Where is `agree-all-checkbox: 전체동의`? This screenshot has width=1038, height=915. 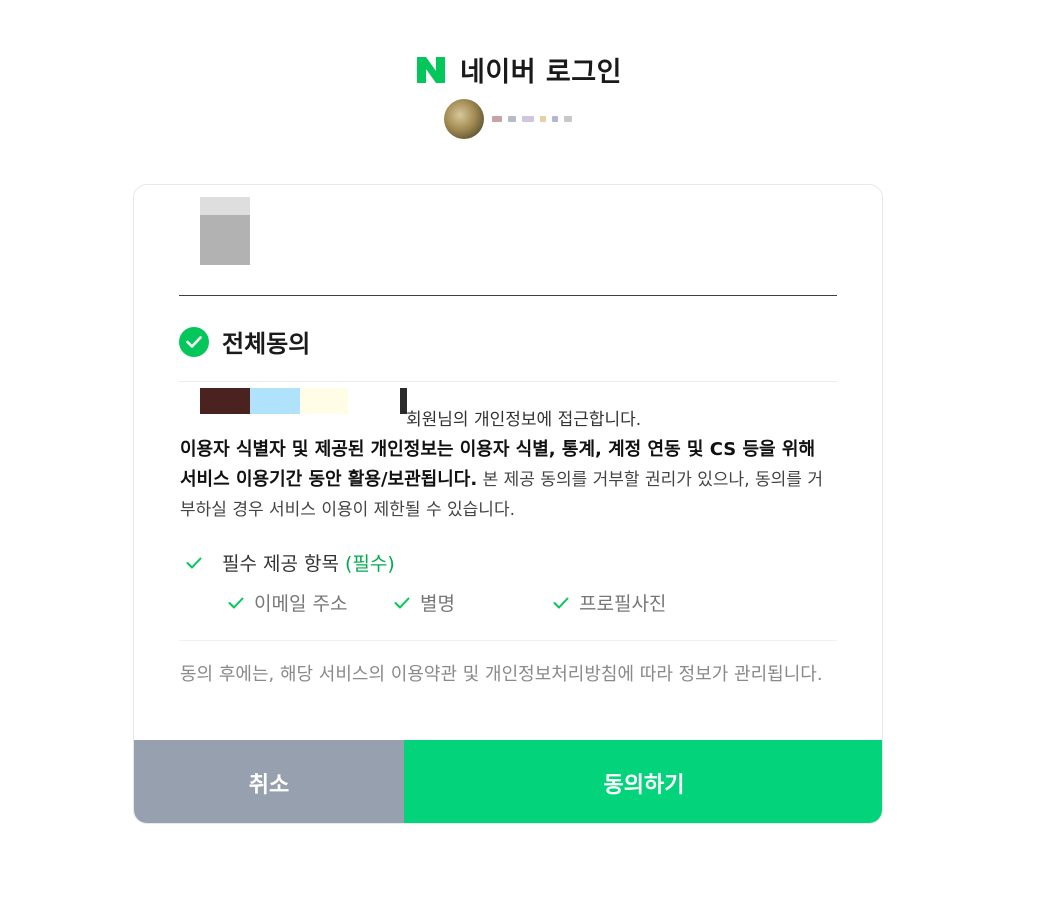 agree-all-checkbox: 전체동의 is located at coordinates (244, 341).